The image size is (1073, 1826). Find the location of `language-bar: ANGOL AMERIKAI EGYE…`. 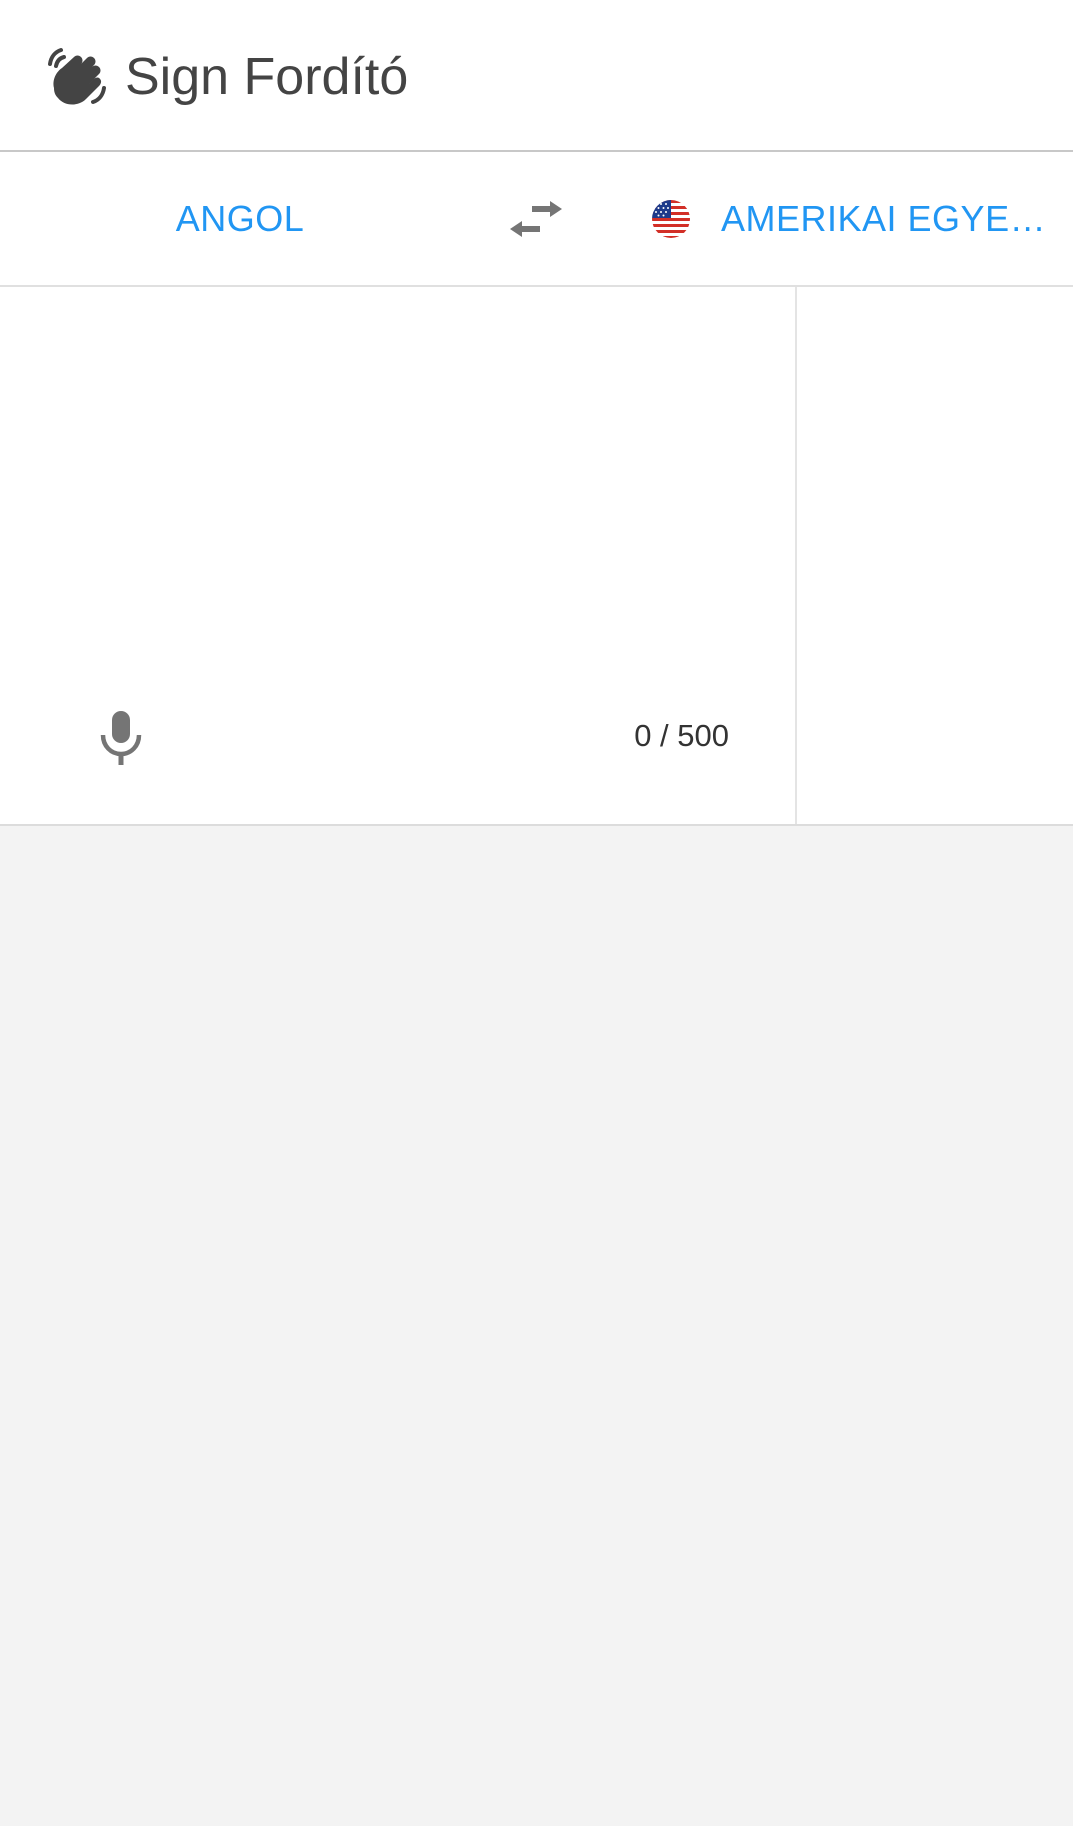

language-bar: ANGOL AMERIKAI EGYE… is located at coordinates (536, 219).